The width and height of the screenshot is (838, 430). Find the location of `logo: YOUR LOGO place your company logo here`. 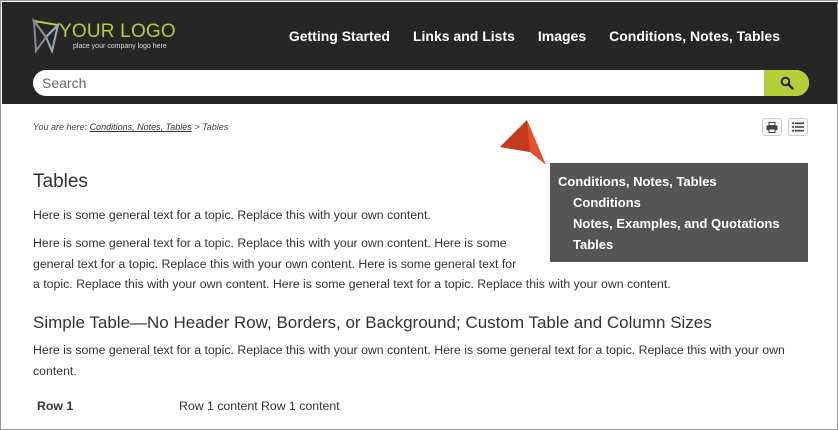

logo: YOUR LOGO place your company logo here is located at coordinates (107, 37).